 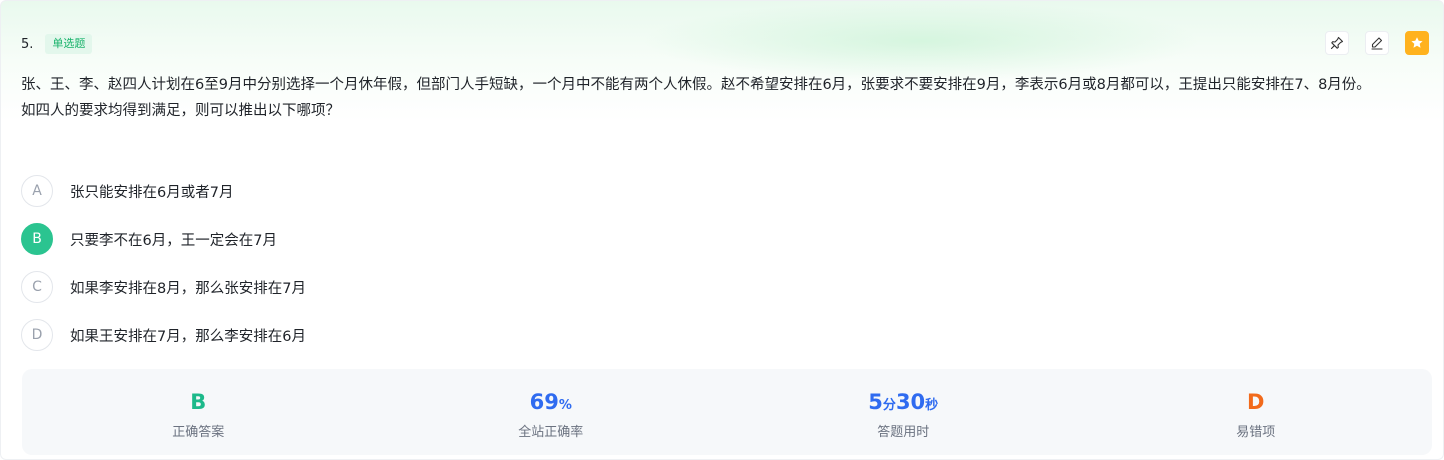 I want to click on common-wrong-label: 易错项, so click(x=1256, y=432).